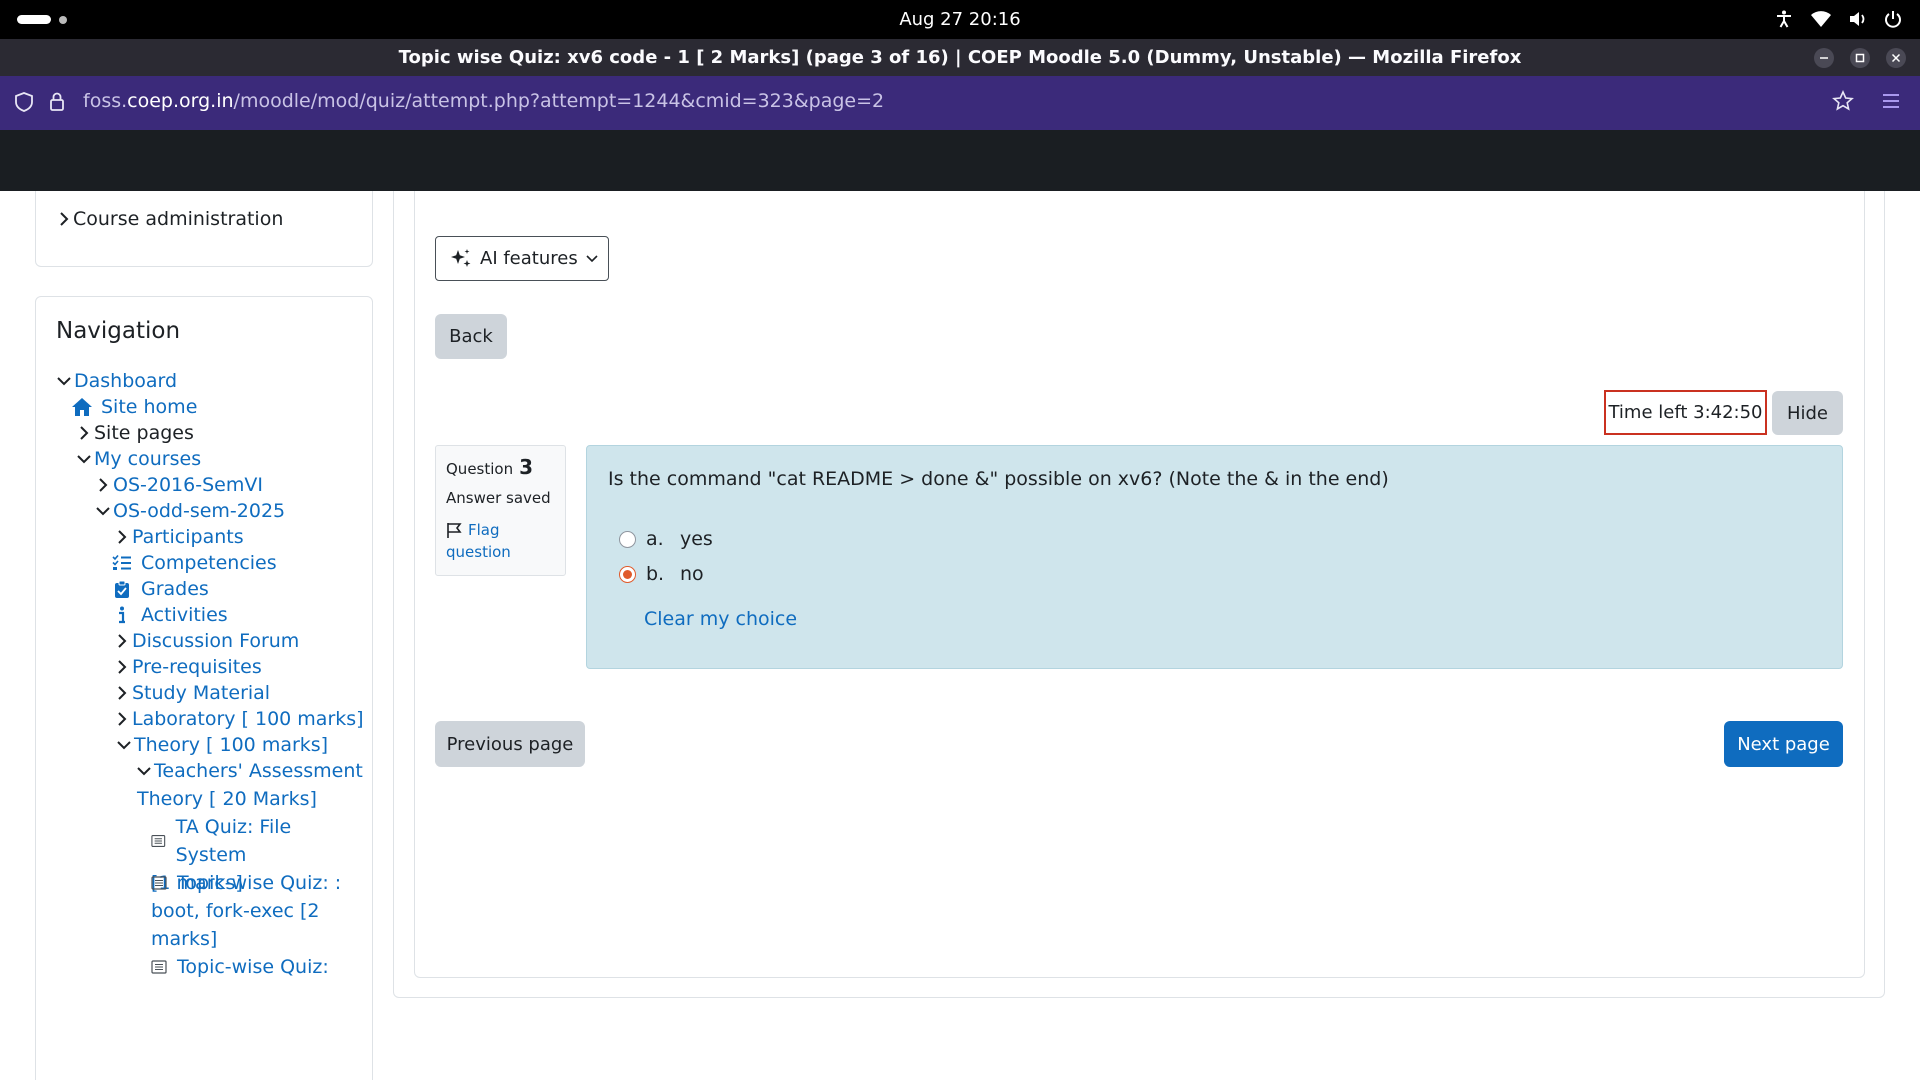 This screenshot has height=1080, width=1920. What do you see at coordinates (1891, 101) in the screenshot?
I see `menu-hamburger-icon` at bounding box center [1891, 101].